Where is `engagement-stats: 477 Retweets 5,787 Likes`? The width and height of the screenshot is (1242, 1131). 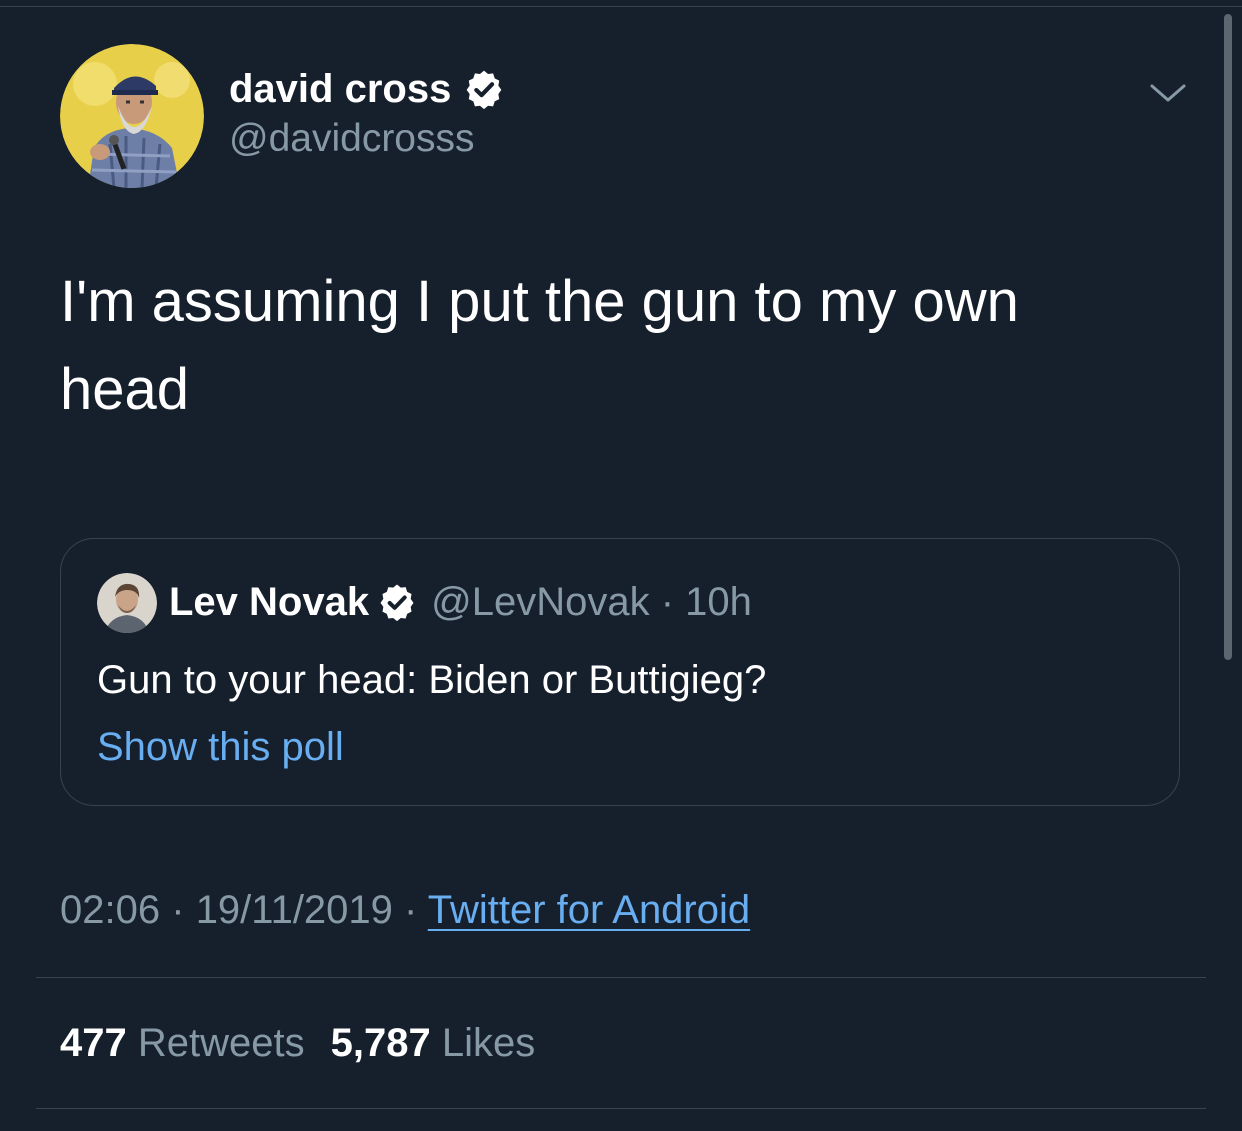
engagement-stats: 477 Retweets 5,787 Likes is located at coordinates (297, 1043).